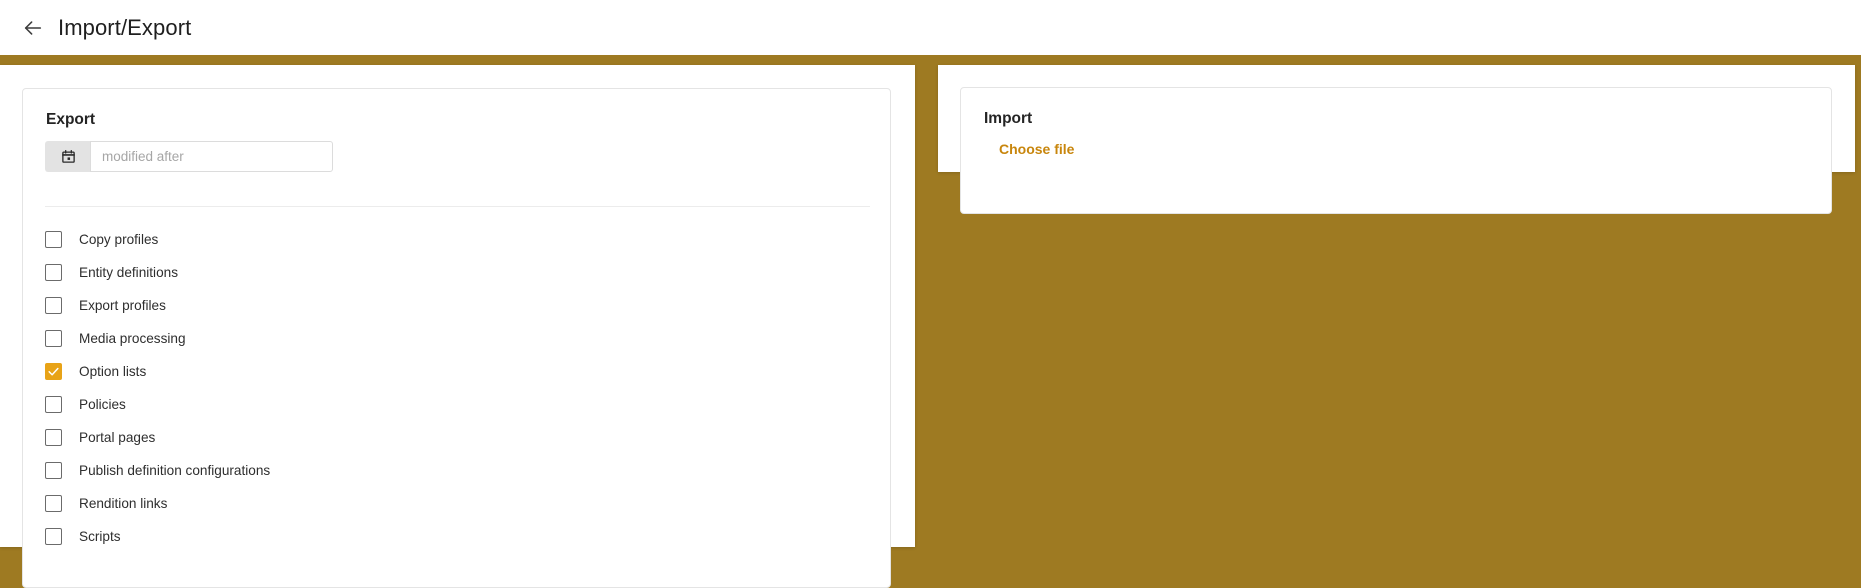  Describe the element at coordinates (457, 206) in the screenshot. I see `export-divider` at that location.